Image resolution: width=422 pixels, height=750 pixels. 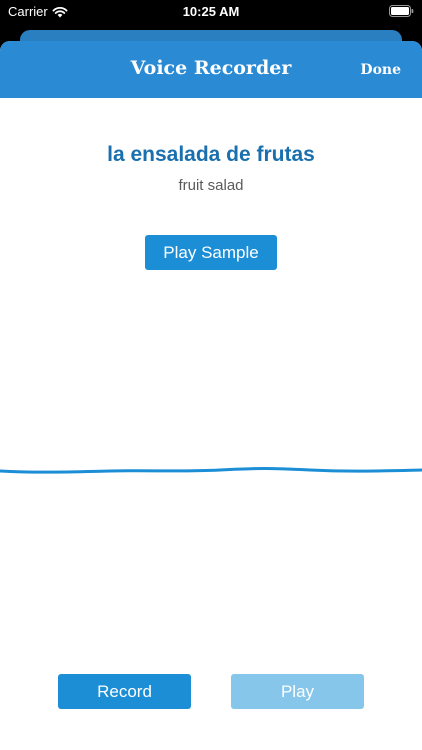 What do you see at coordinates (211, 252) in the screenshot?
I see `play-sample-button: Play Sample` at bounding box center [211, 252].